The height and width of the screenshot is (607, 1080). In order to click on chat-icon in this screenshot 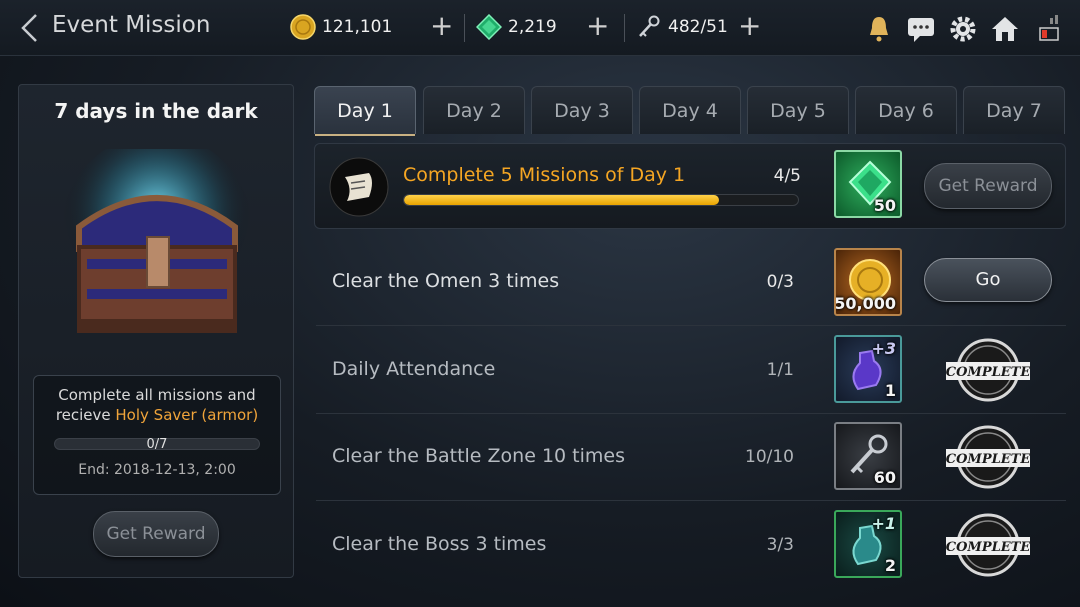, I will do `click(921, 29)`.